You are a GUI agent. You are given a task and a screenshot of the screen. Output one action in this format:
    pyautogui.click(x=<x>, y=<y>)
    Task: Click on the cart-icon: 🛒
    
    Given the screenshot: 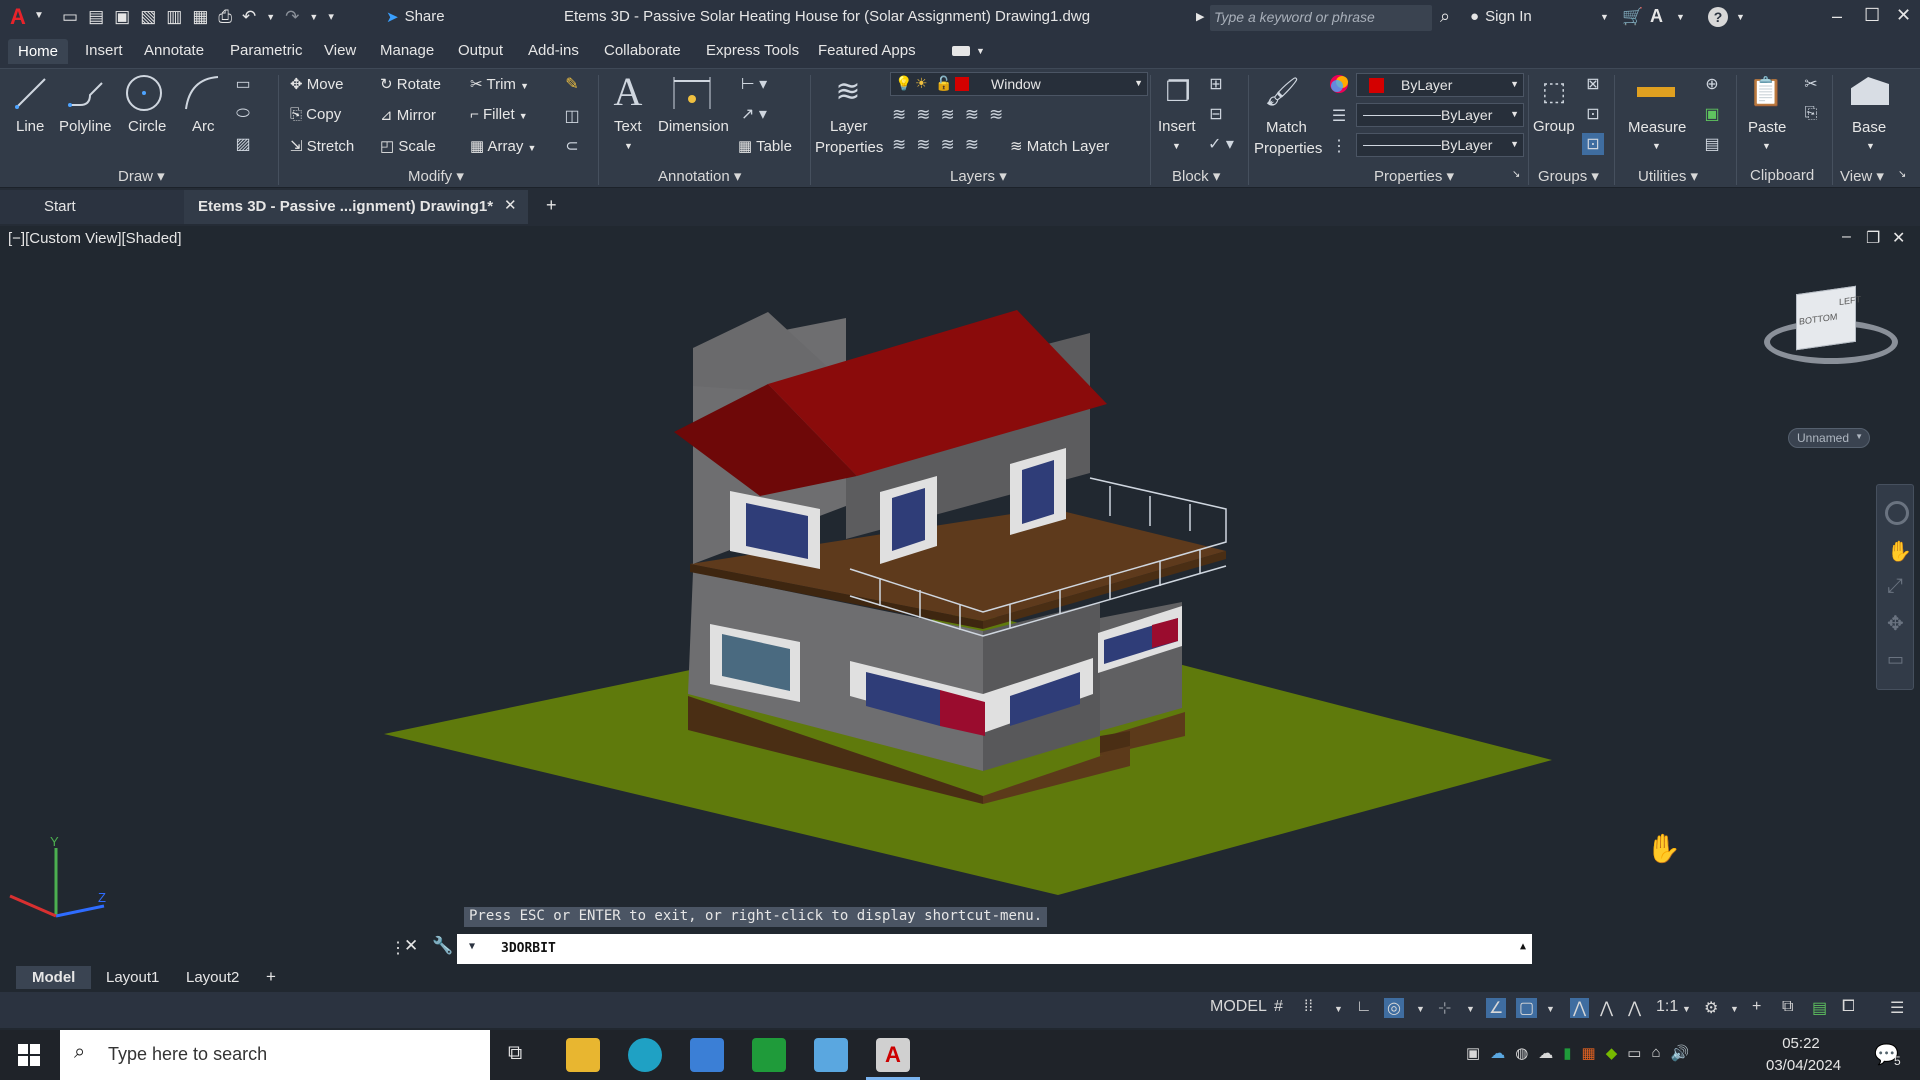 What is the action you would take?
    pyautogui.click(x=1632, y=17)
    